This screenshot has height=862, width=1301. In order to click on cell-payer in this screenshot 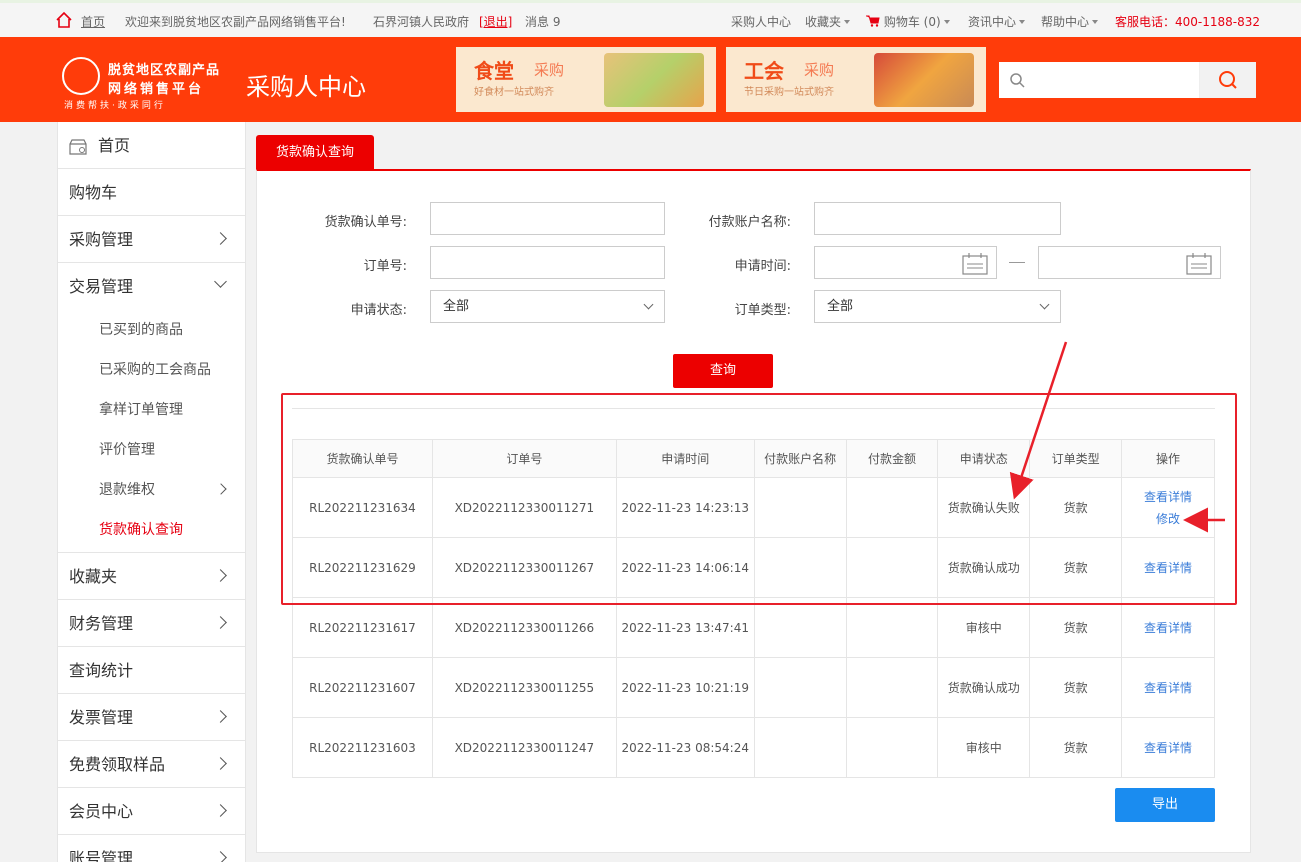, I will do `click(800, 747)`.